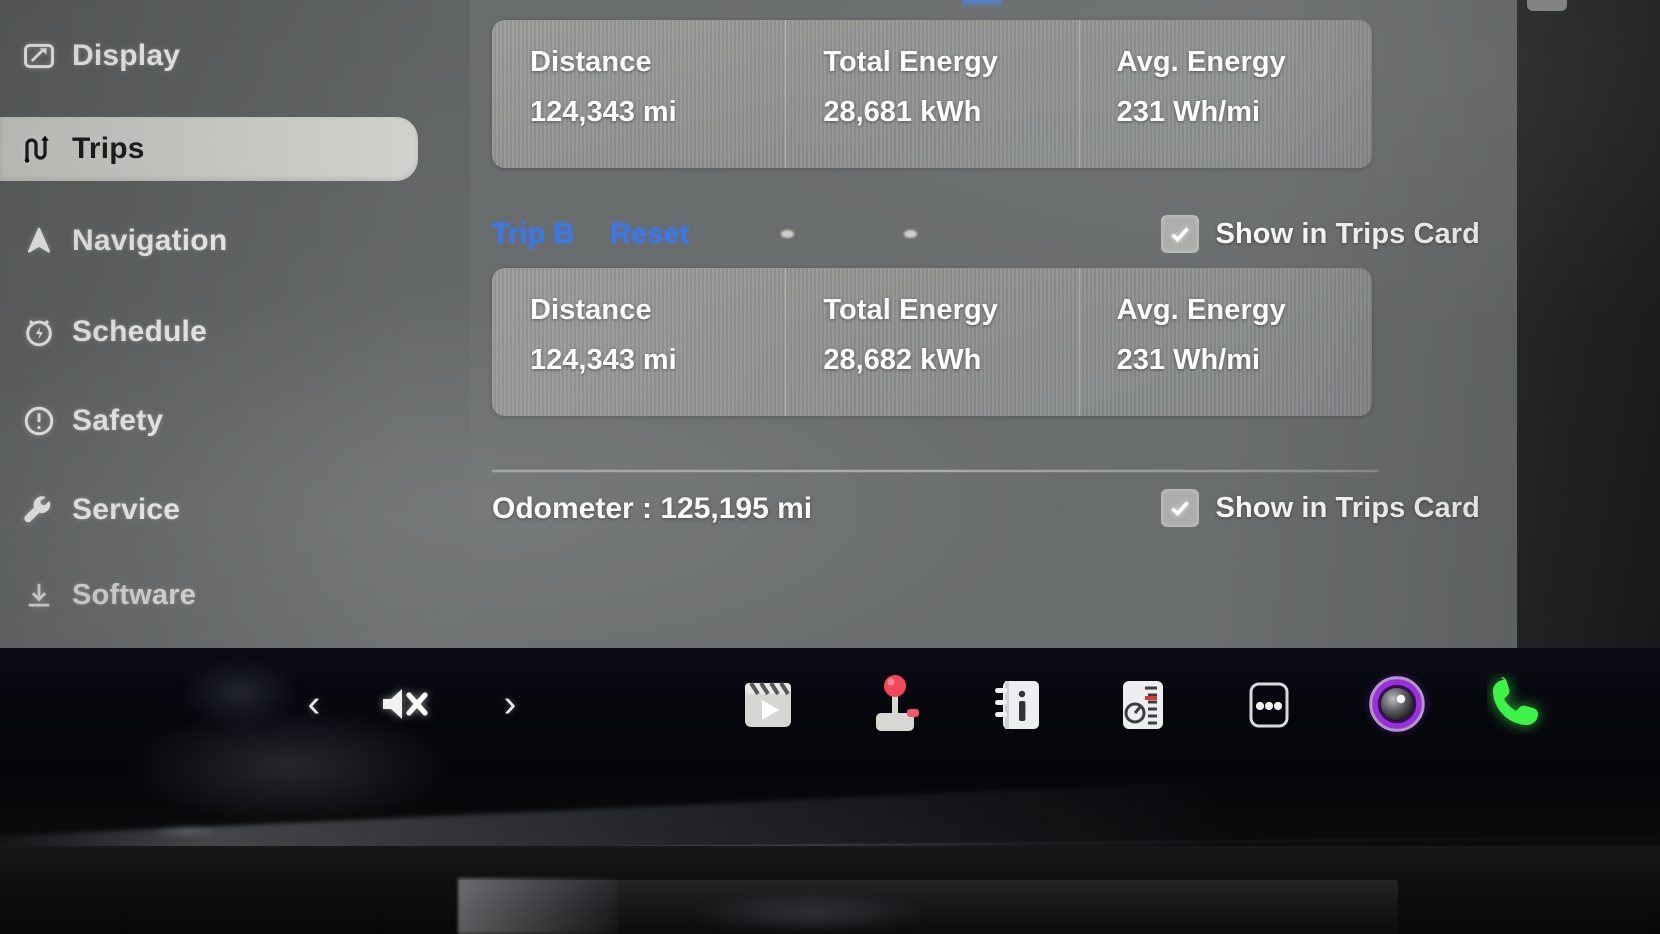 This screenshot has height=934, width=1660. Describe the element at coordinates (1515, 701) in the screenshot. I see `phone-handset-icon` at that location.